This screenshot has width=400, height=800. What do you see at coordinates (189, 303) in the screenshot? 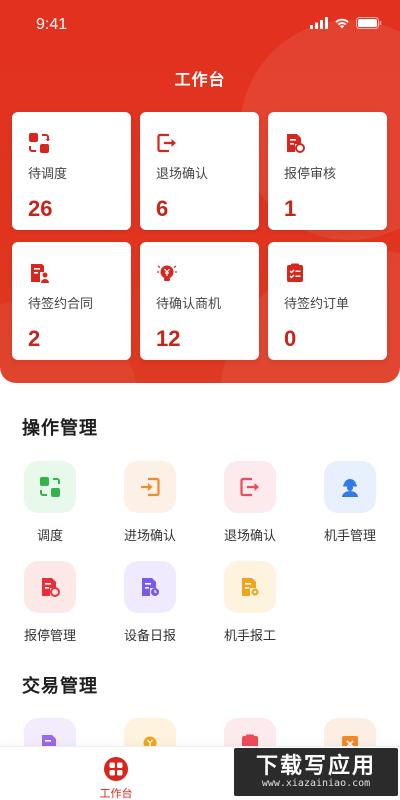
I see `stat-label: 待确认商机` at bounding box center [189, 303].